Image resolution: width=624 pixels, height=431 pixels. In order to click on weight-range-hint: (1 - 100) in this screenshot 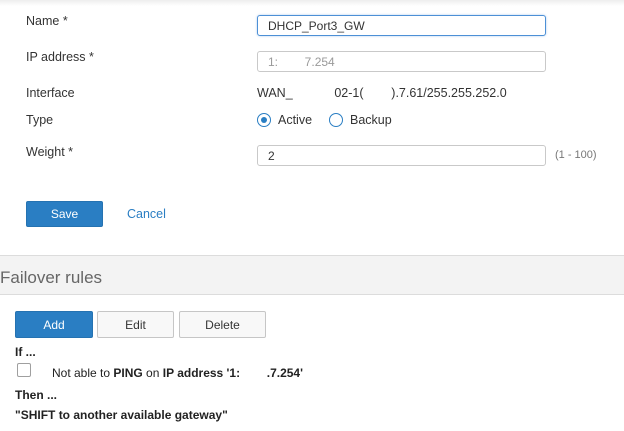, I will do `click(576, 155)`.